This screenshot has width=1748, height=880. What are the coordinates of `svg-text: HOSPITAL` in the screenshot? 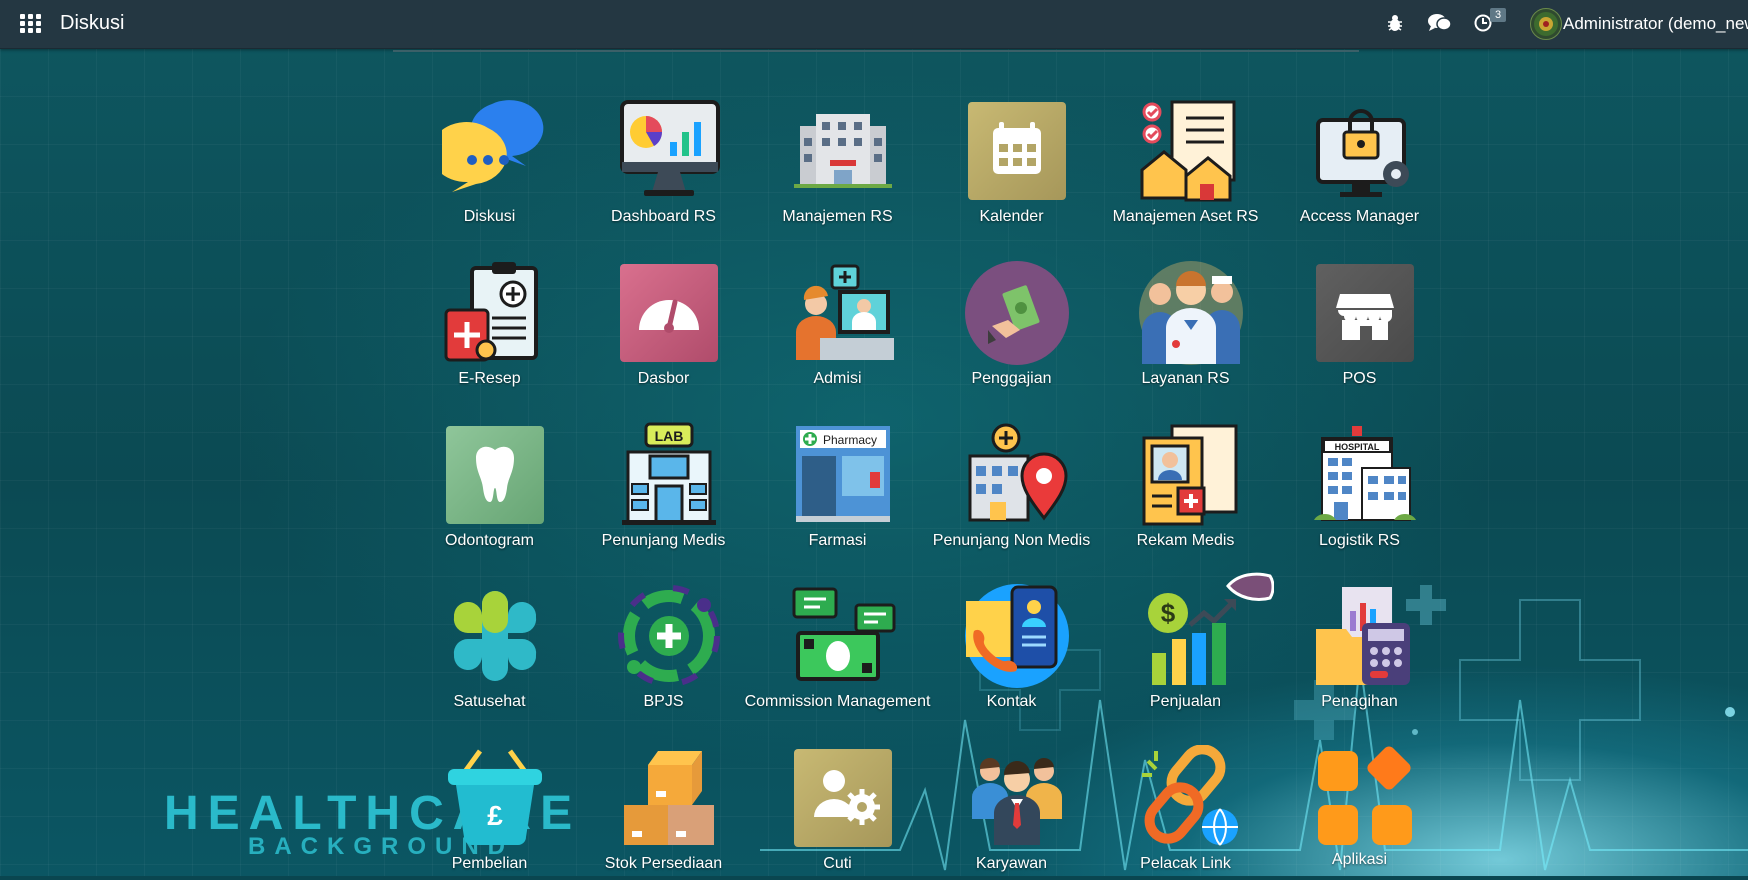 It's located at (1357, 447).